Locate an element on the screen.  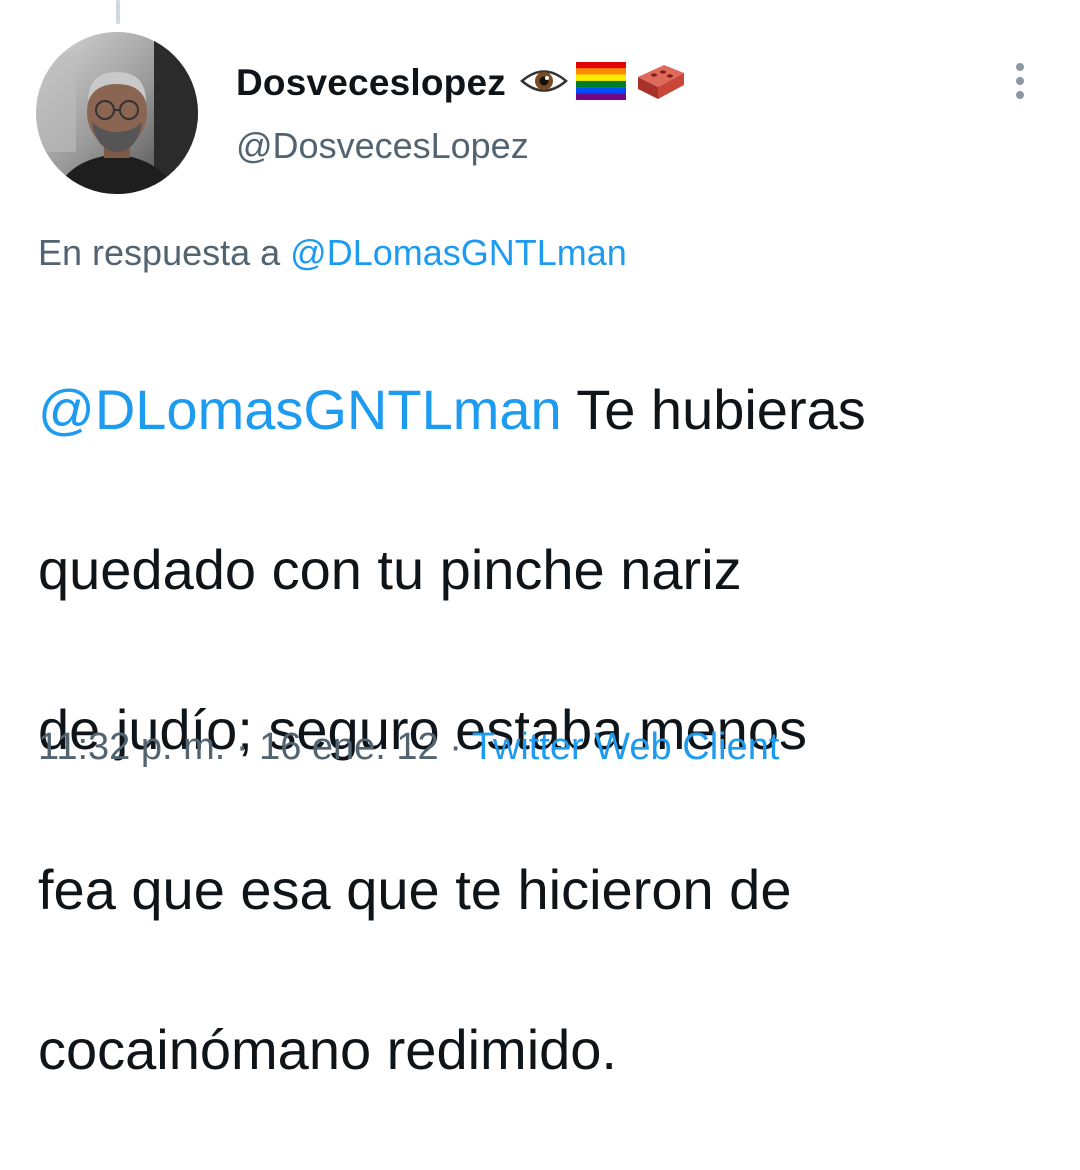
tweet-text-line: cocainómano redimido. is located at coordinates (327, 1049).